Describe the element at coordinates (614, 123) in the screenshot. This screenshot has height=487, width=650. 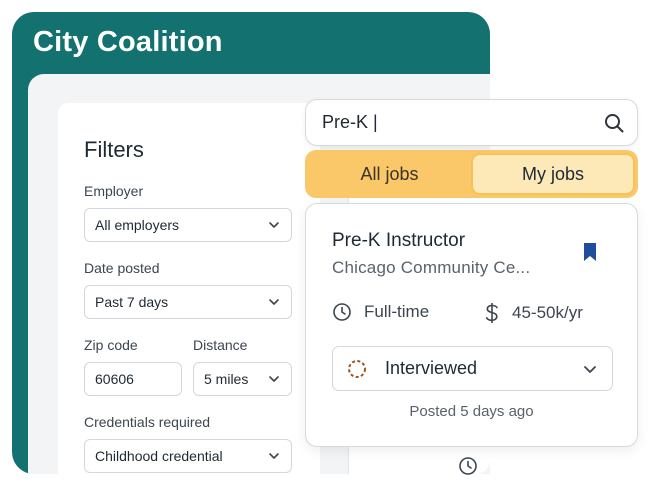
I see `search-icon` at that location.